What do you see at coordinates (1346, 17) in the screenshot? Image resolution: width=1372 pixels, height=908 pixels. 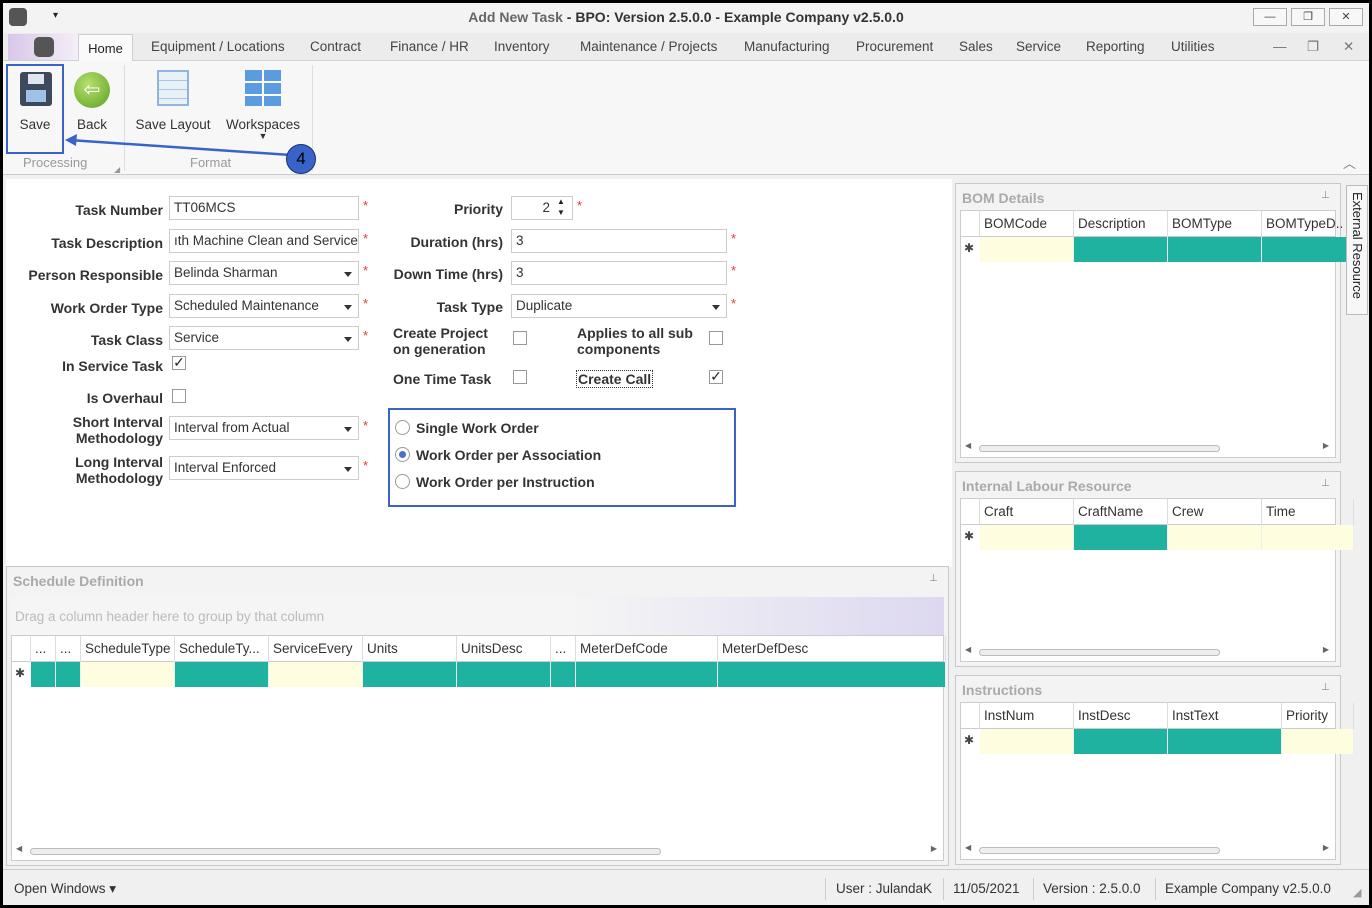 I see `close-button: ✕` at bounding box center [1346, 17].